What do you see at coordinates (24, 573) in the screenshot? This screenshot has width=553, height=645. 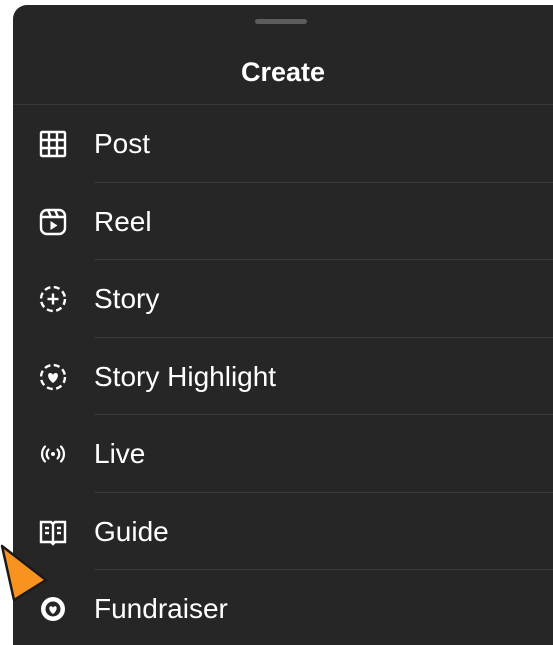 I see `pointer-arrow-icon` at bounding box center [24, 573].